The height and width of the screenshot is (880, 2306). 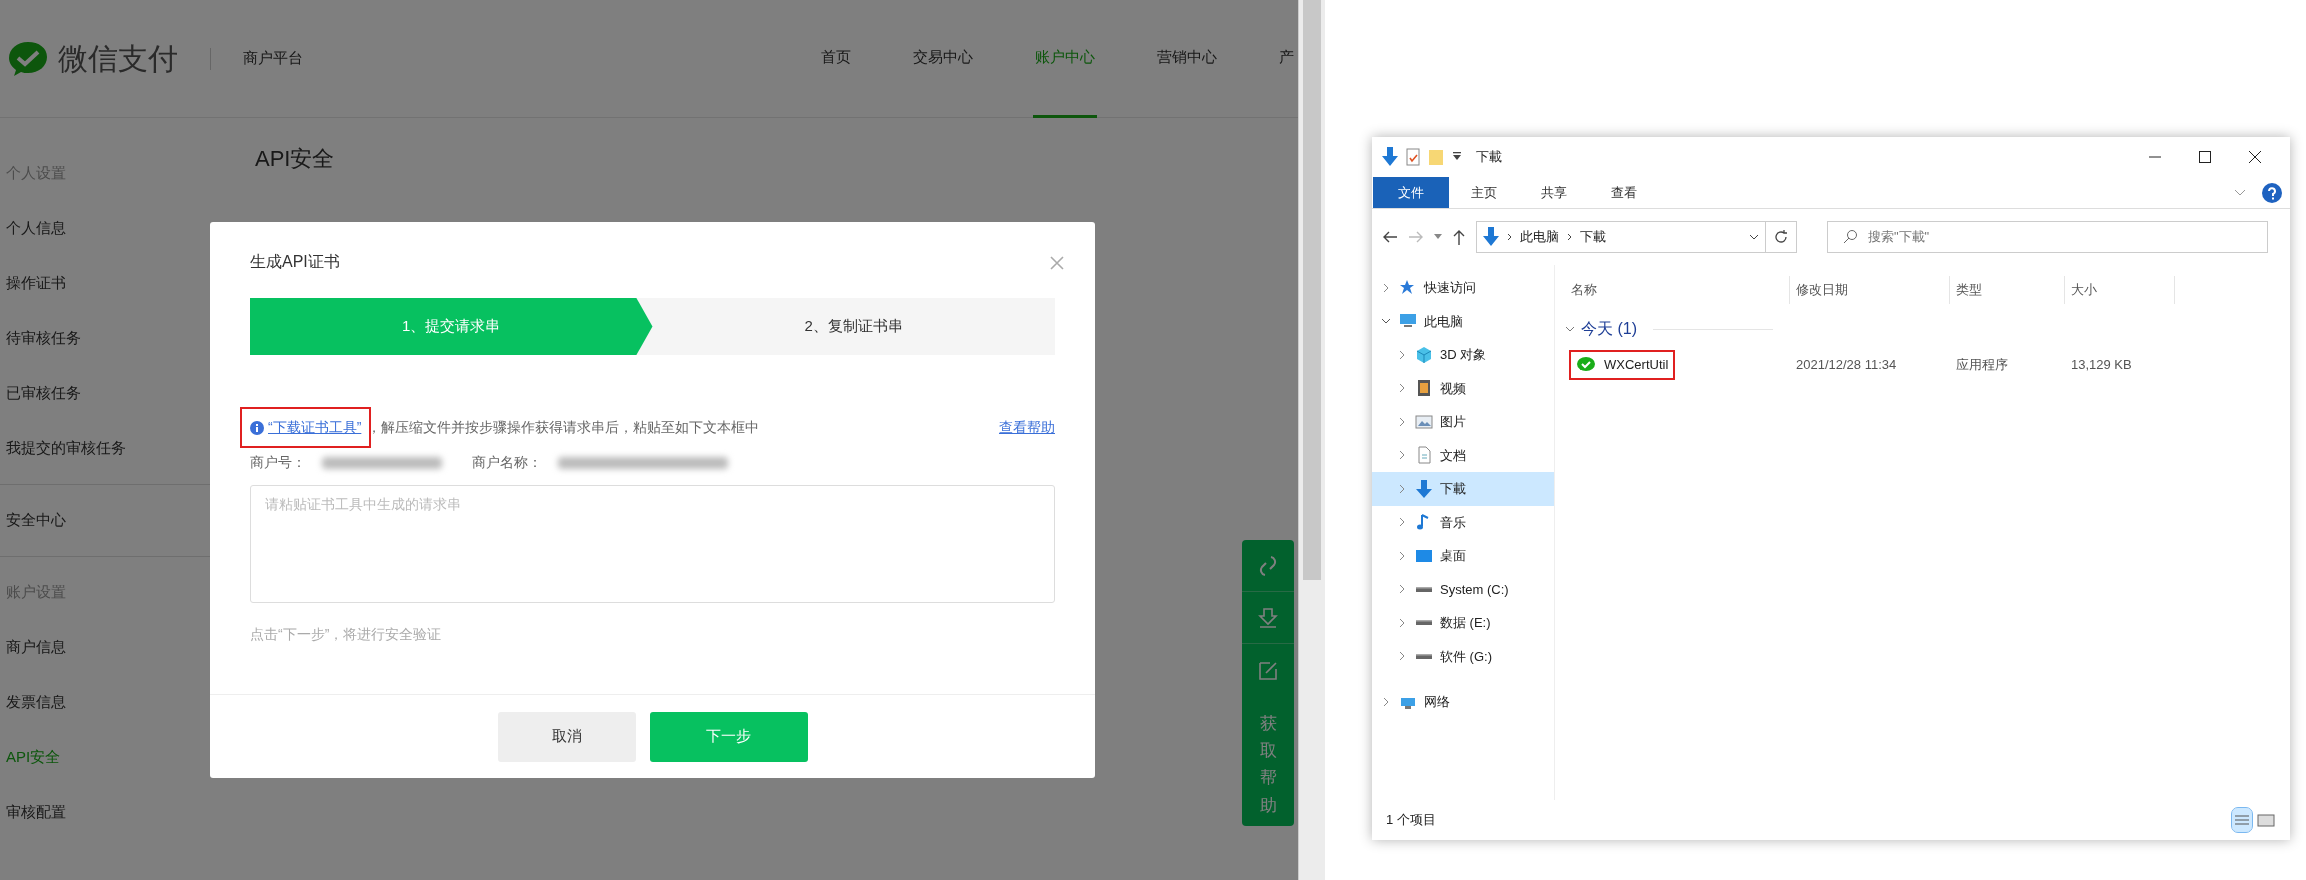 What do you see at coordinates (1268, 565) in the screenshot?
I see `link-icon` at bounding box center [1268, 565].